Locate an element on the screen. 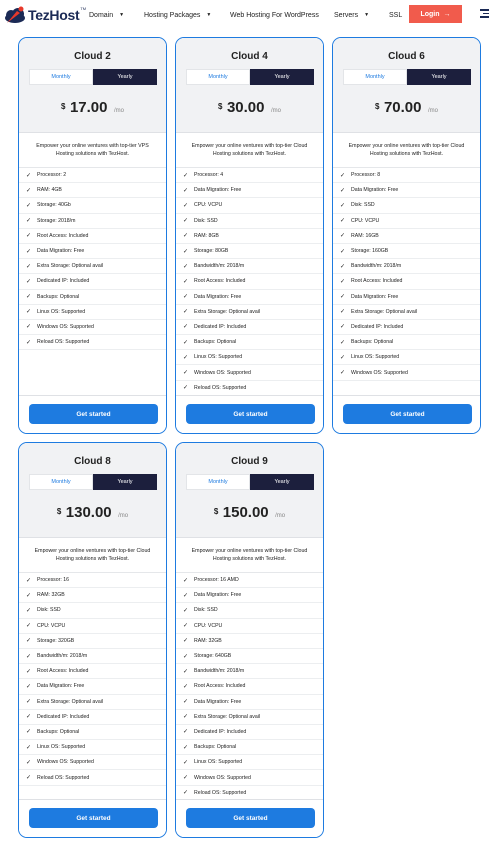 The height and width of the screenshot is (841, 502). feature-item: ✓ Processor: 16 AMD is located at coordinates (249, 581).